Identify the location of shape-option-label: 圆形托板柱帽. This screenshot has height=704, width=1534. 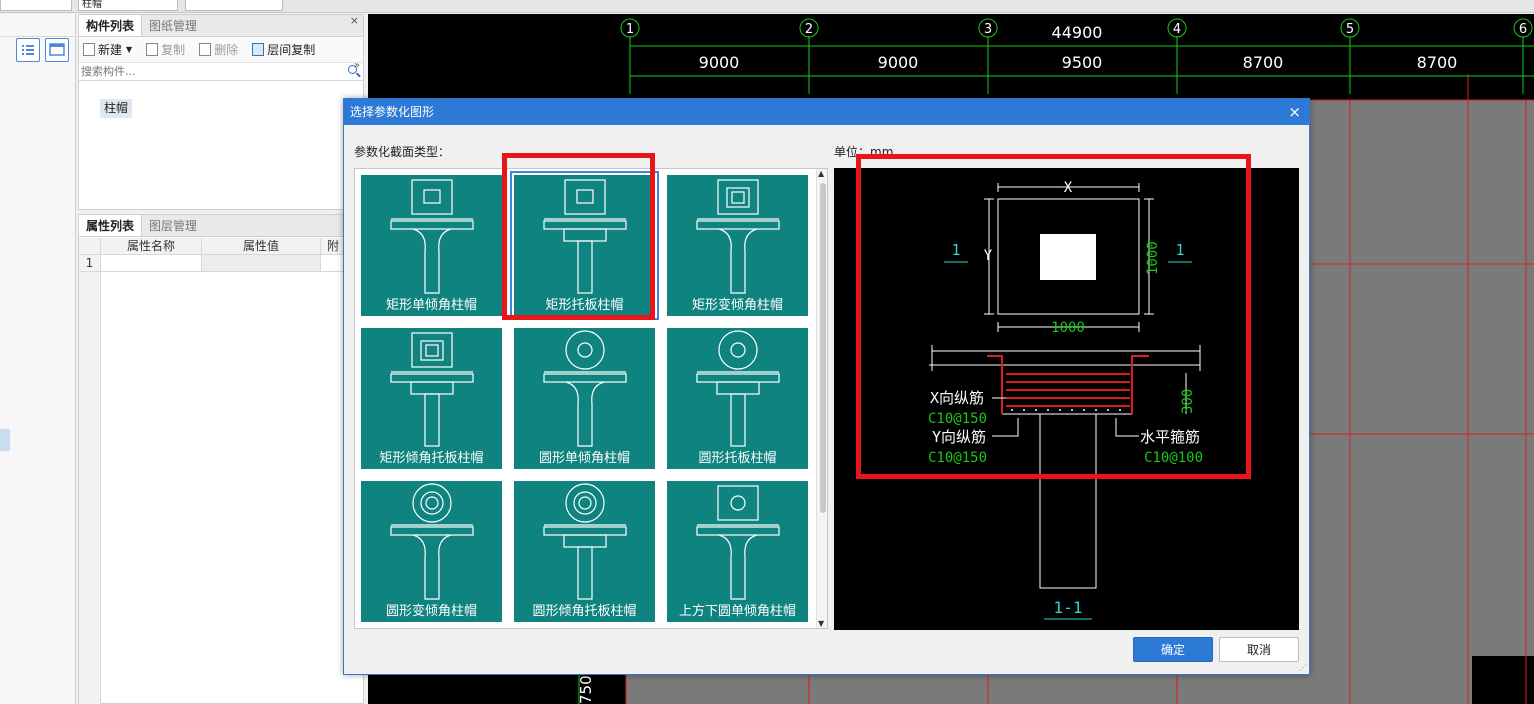
(737, 458).